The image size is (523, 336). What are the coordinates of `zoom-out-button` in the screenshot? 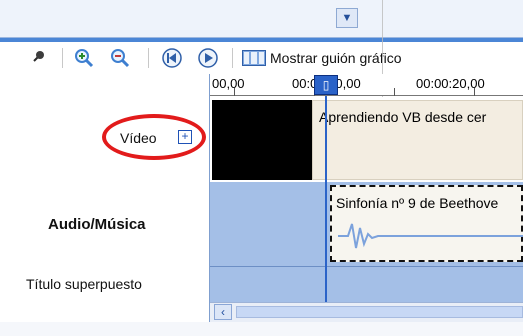 It's located at (120, 58).